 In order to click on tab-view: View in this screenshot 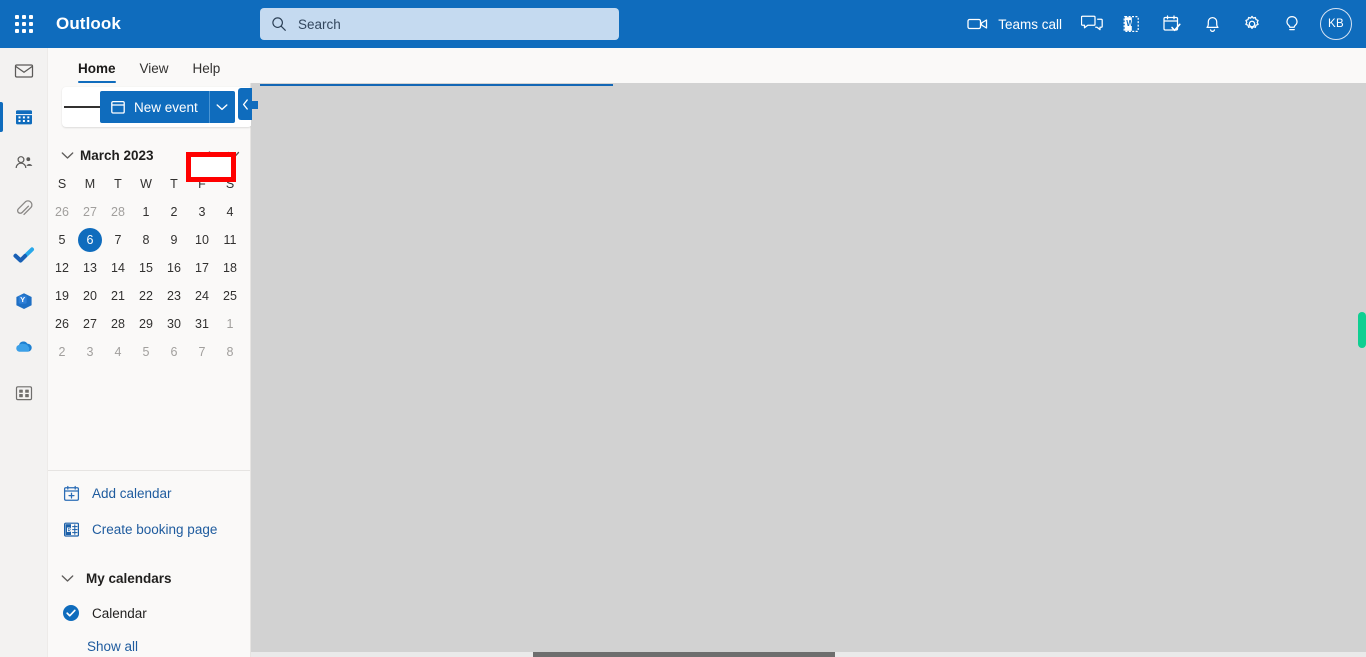, I will do `click(154, 72)`.